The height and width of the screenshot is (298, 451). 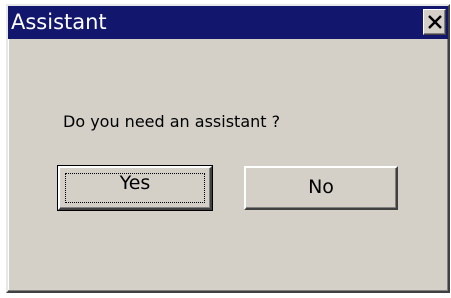 I want to click on no-button: No, so click(x=321, y=188).